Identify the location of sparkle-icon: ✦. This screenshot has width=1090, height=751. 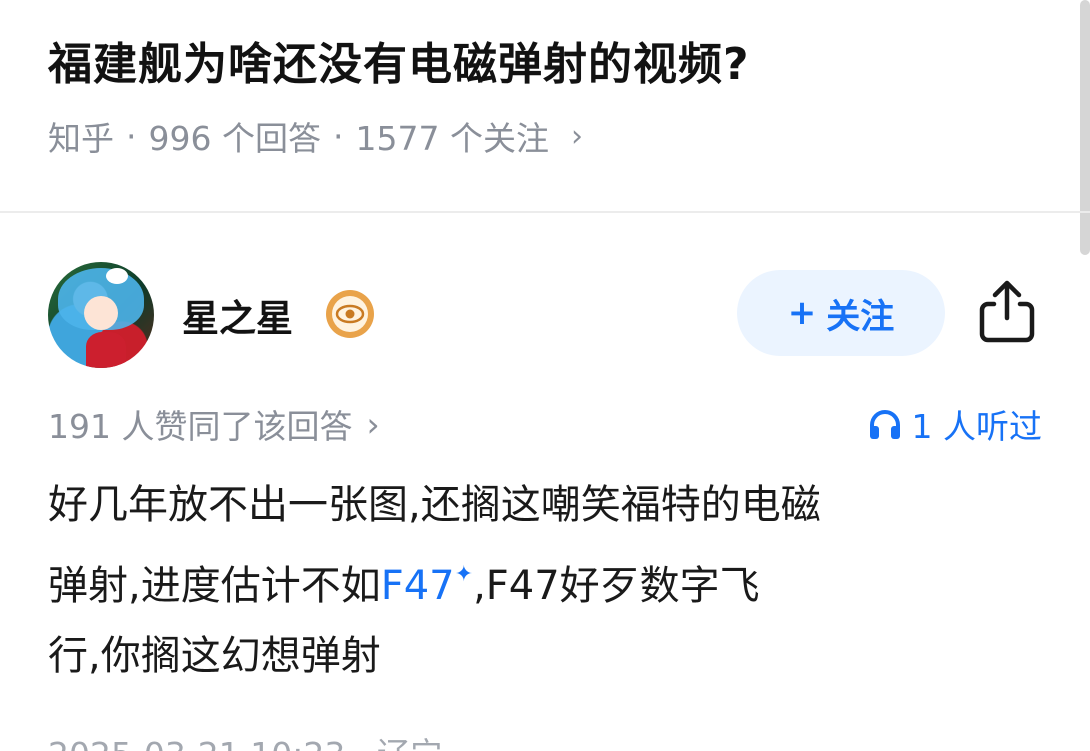
(464, 574).